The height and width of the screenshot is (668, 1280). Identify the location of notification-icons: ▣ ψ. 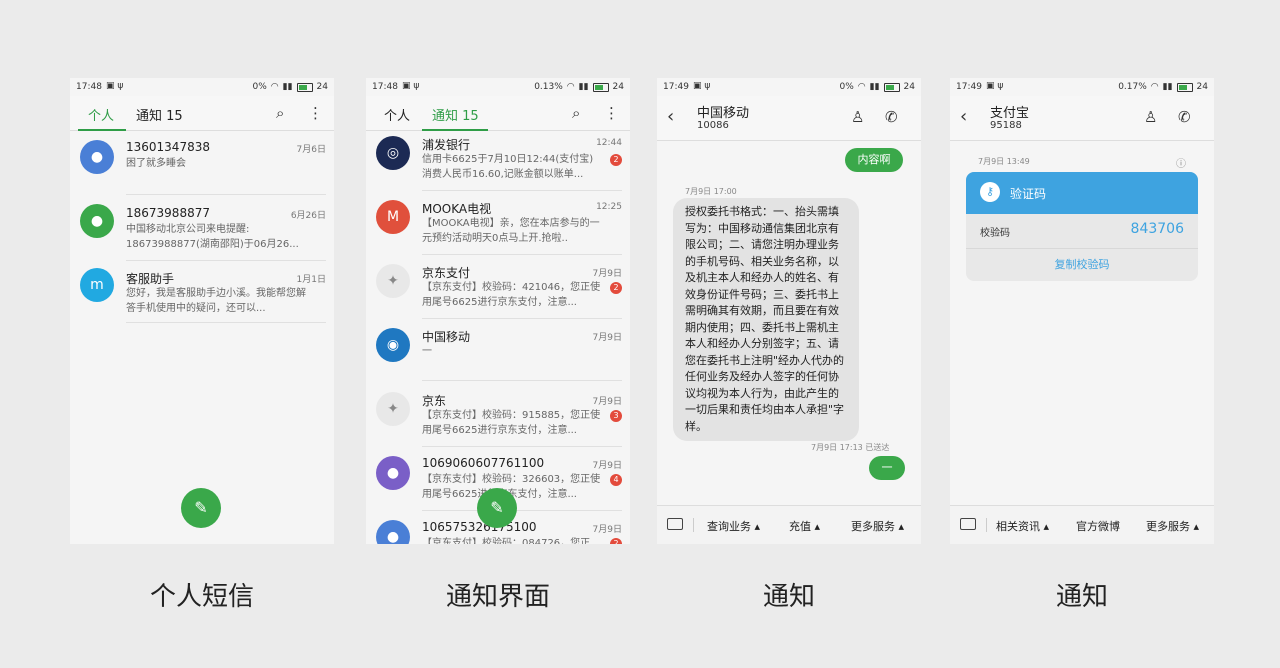
(995, 86).